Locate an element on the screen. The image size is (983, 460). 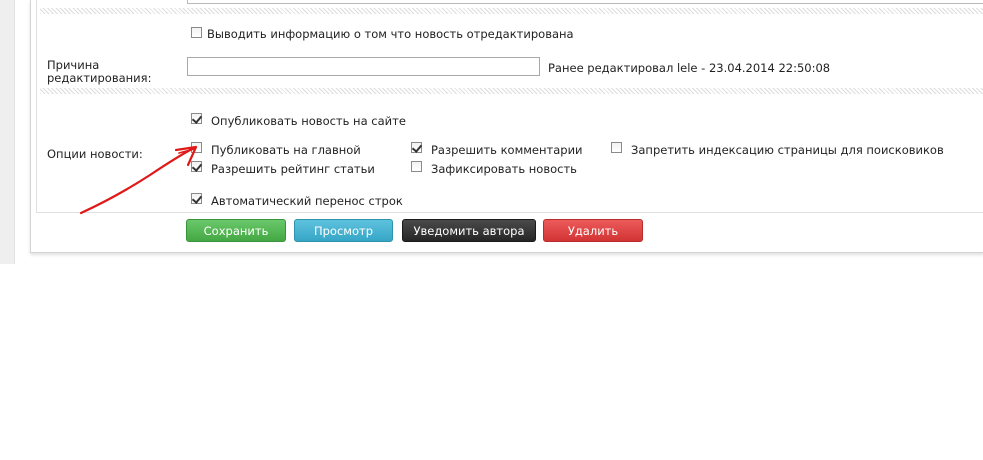
reason-input is located at coordinates (363, 66).